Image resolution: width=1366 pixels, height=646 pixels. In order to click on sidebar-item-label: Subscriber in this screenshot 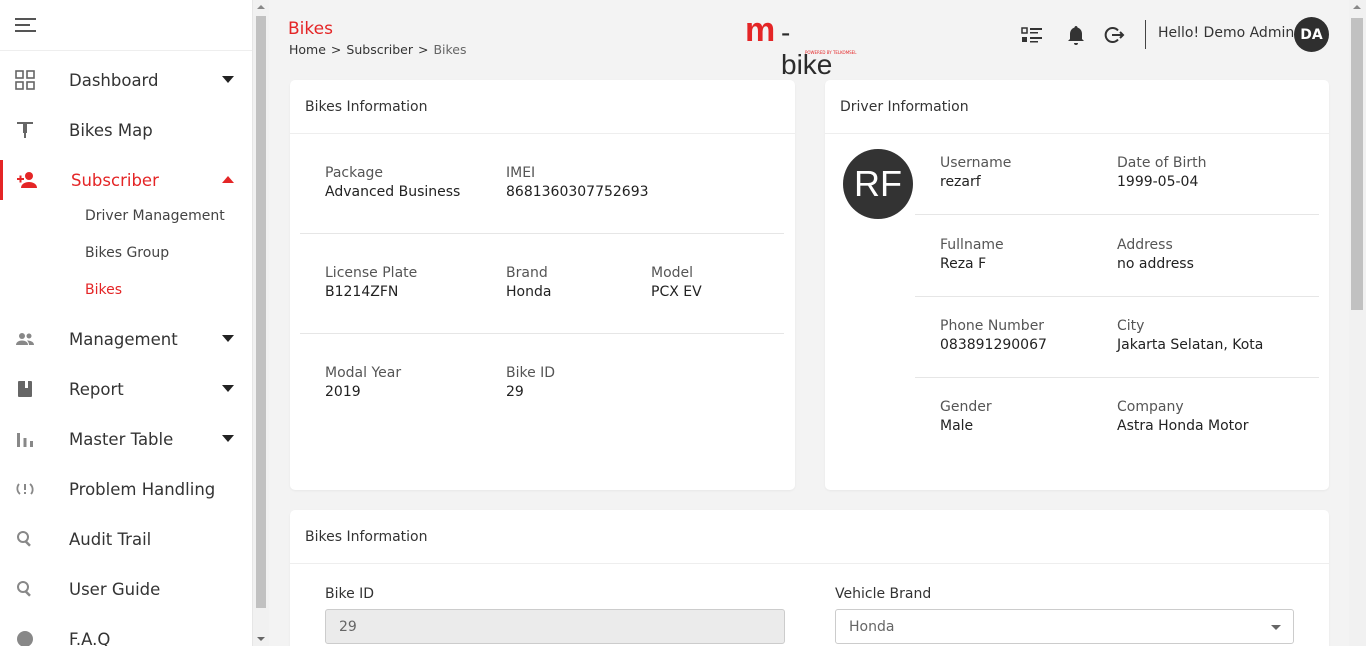, I will do `click(115, 180)`.